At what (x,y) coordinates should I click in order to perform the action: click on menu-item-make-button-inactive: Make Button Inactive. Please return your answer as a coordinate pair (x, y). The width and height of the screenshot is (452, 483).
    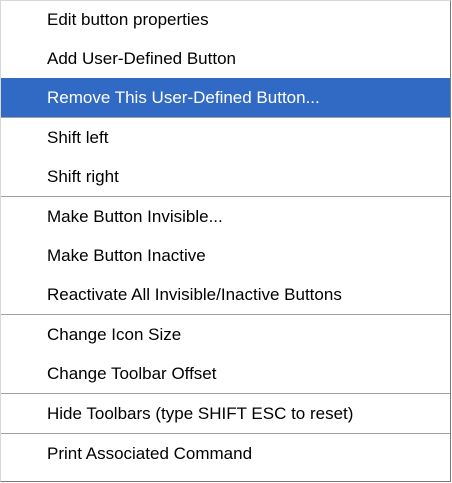
    Looking at the image, I should click on (225, 255).